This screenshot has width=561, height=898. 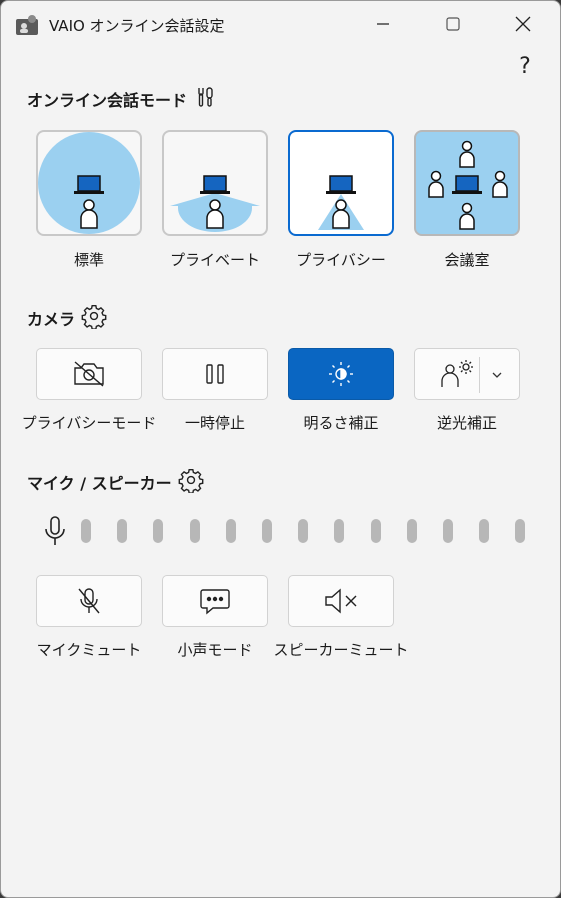 I want to click on window-title: VAIO オンライン会話設定, so click(x=137, y=26).